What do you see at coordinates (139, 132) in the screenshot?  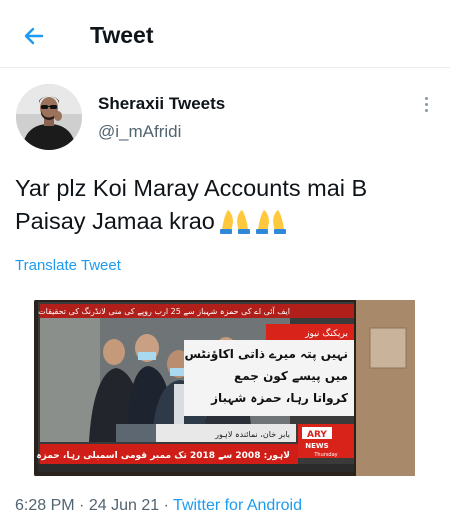 I see `author-handle: @i_mAfridi` at bounding box center [139, 132].